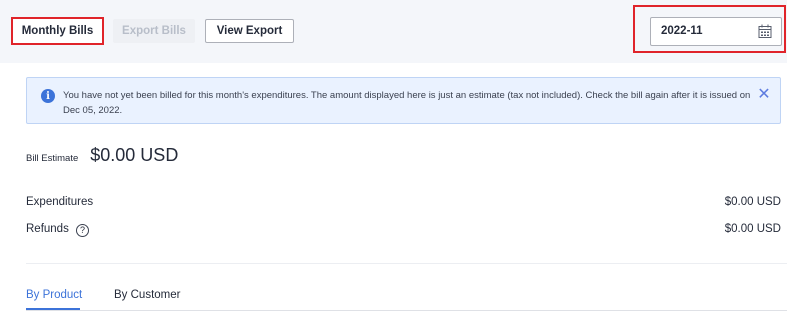 This screenshot has height=334, width=787. I want to click on refunds-row: Refunds ?, so click(58, 230).